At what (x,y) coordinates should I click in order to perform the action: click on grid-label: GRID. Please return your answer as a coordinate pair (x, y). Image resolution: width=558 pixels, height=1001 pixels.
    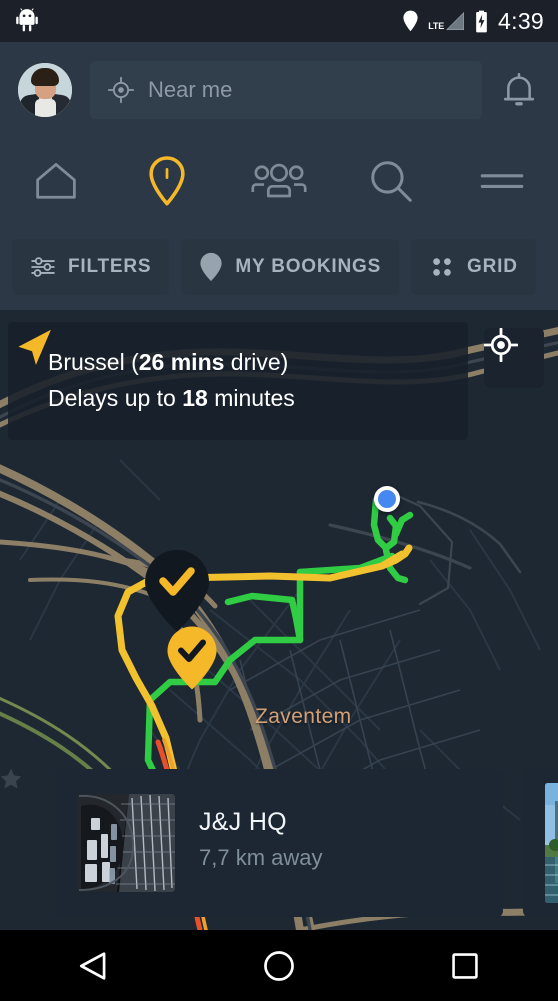
    Looking at the image, I should click on (492, 266).